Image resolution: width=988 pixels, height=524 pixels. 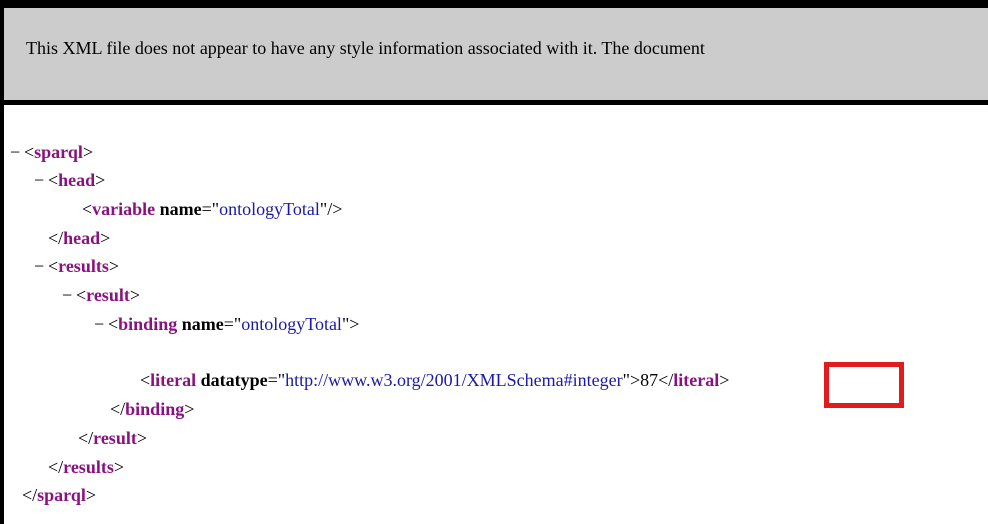 What do you see at coordinates (101, 324) in the screenshot?
I see `collapse-toggle-binding: −` at bounding box center [101, 324].